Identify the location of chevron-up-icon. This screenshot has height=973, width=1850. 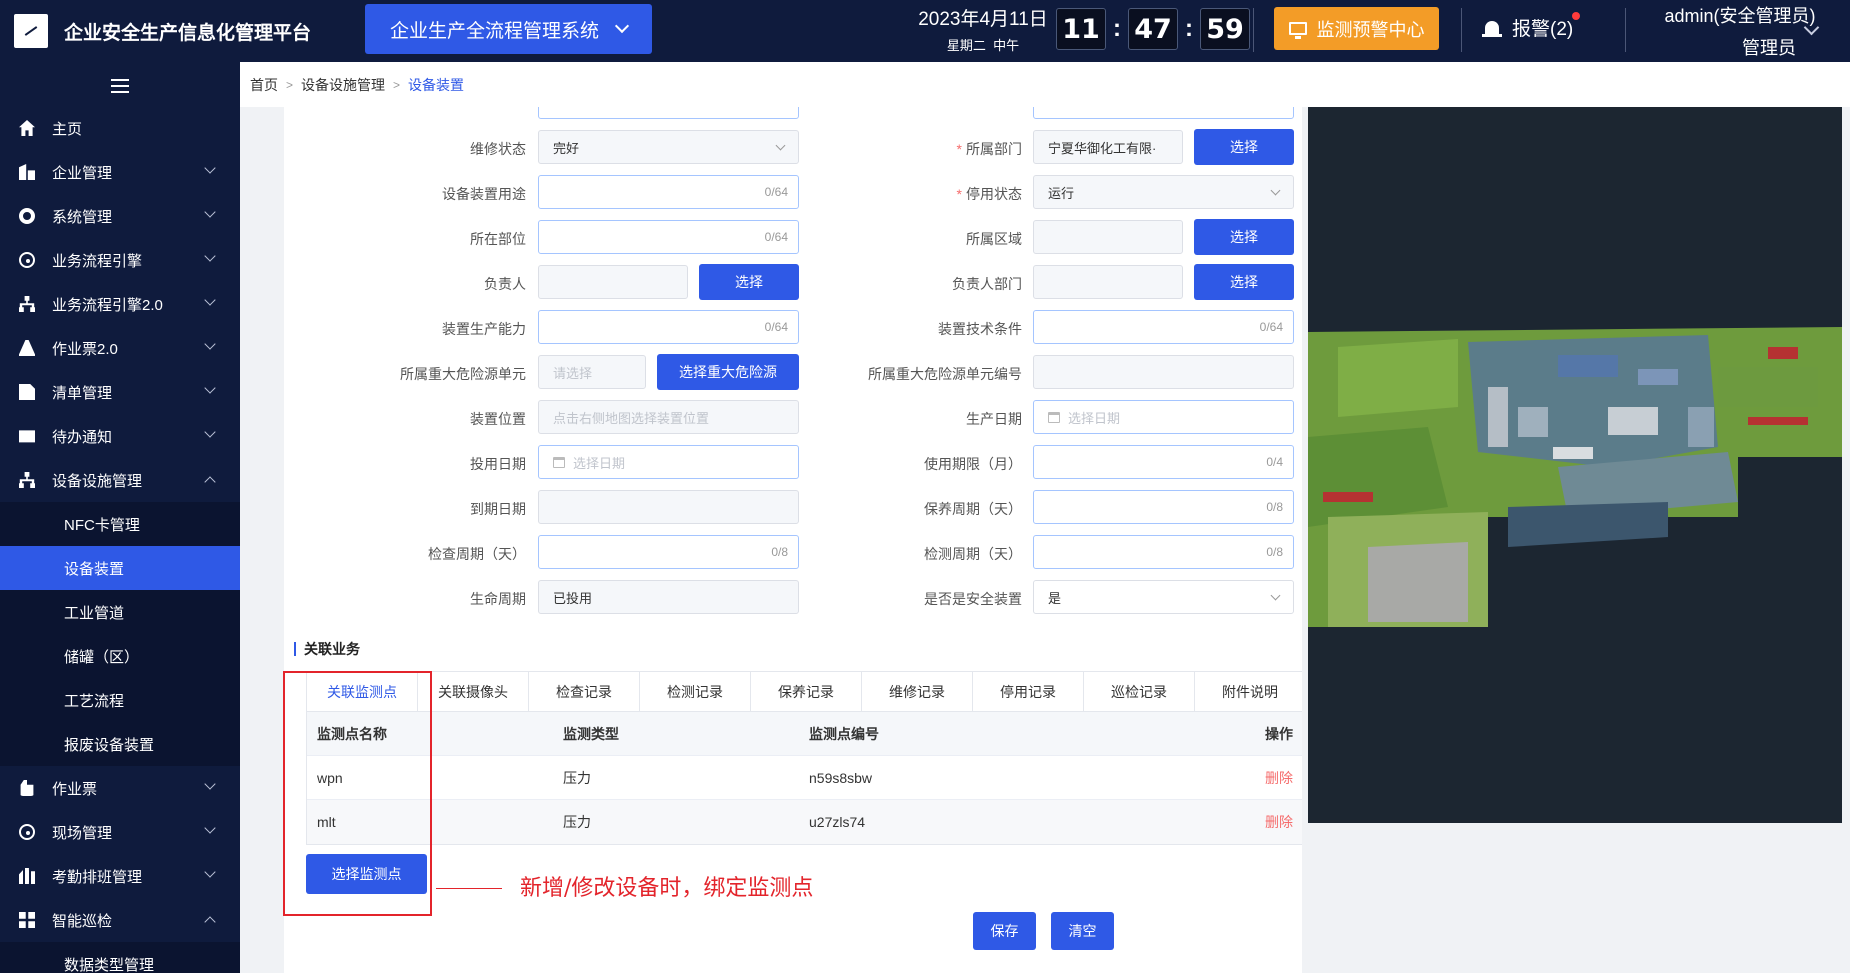
(210, 922).